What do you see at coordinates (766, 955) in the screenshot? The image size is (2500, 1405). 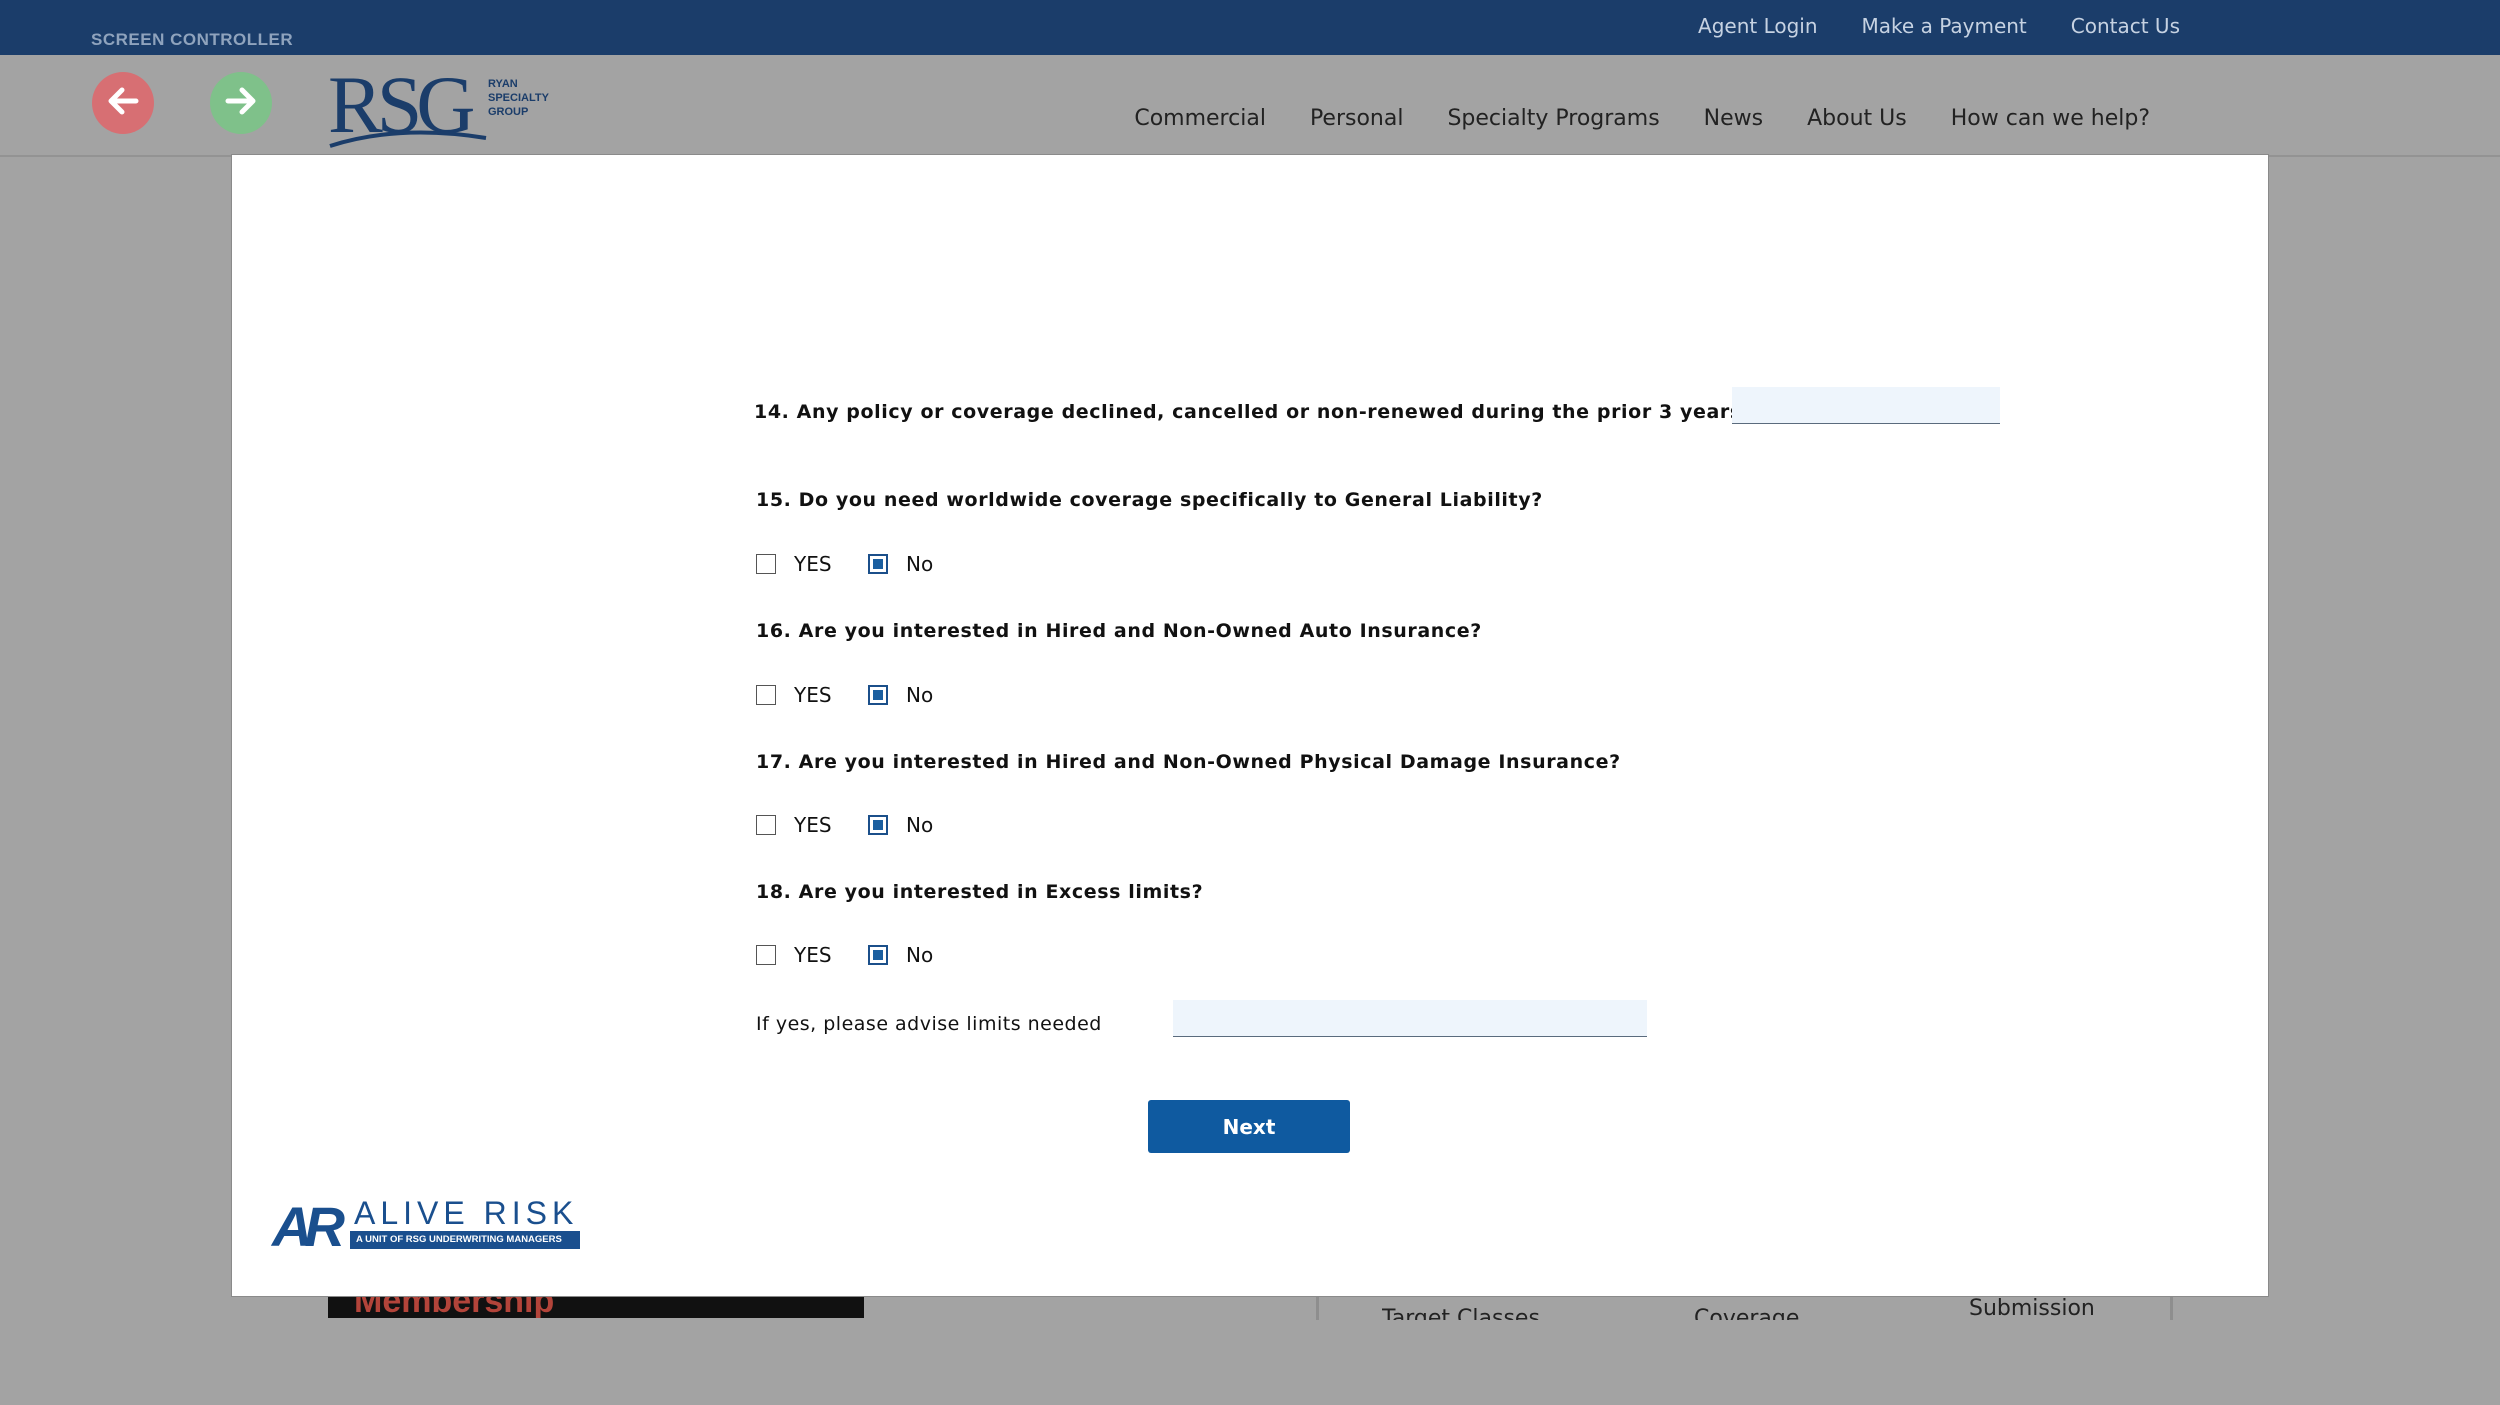 I see `q18-yes-checkbox` at bounding box center [766, 955].